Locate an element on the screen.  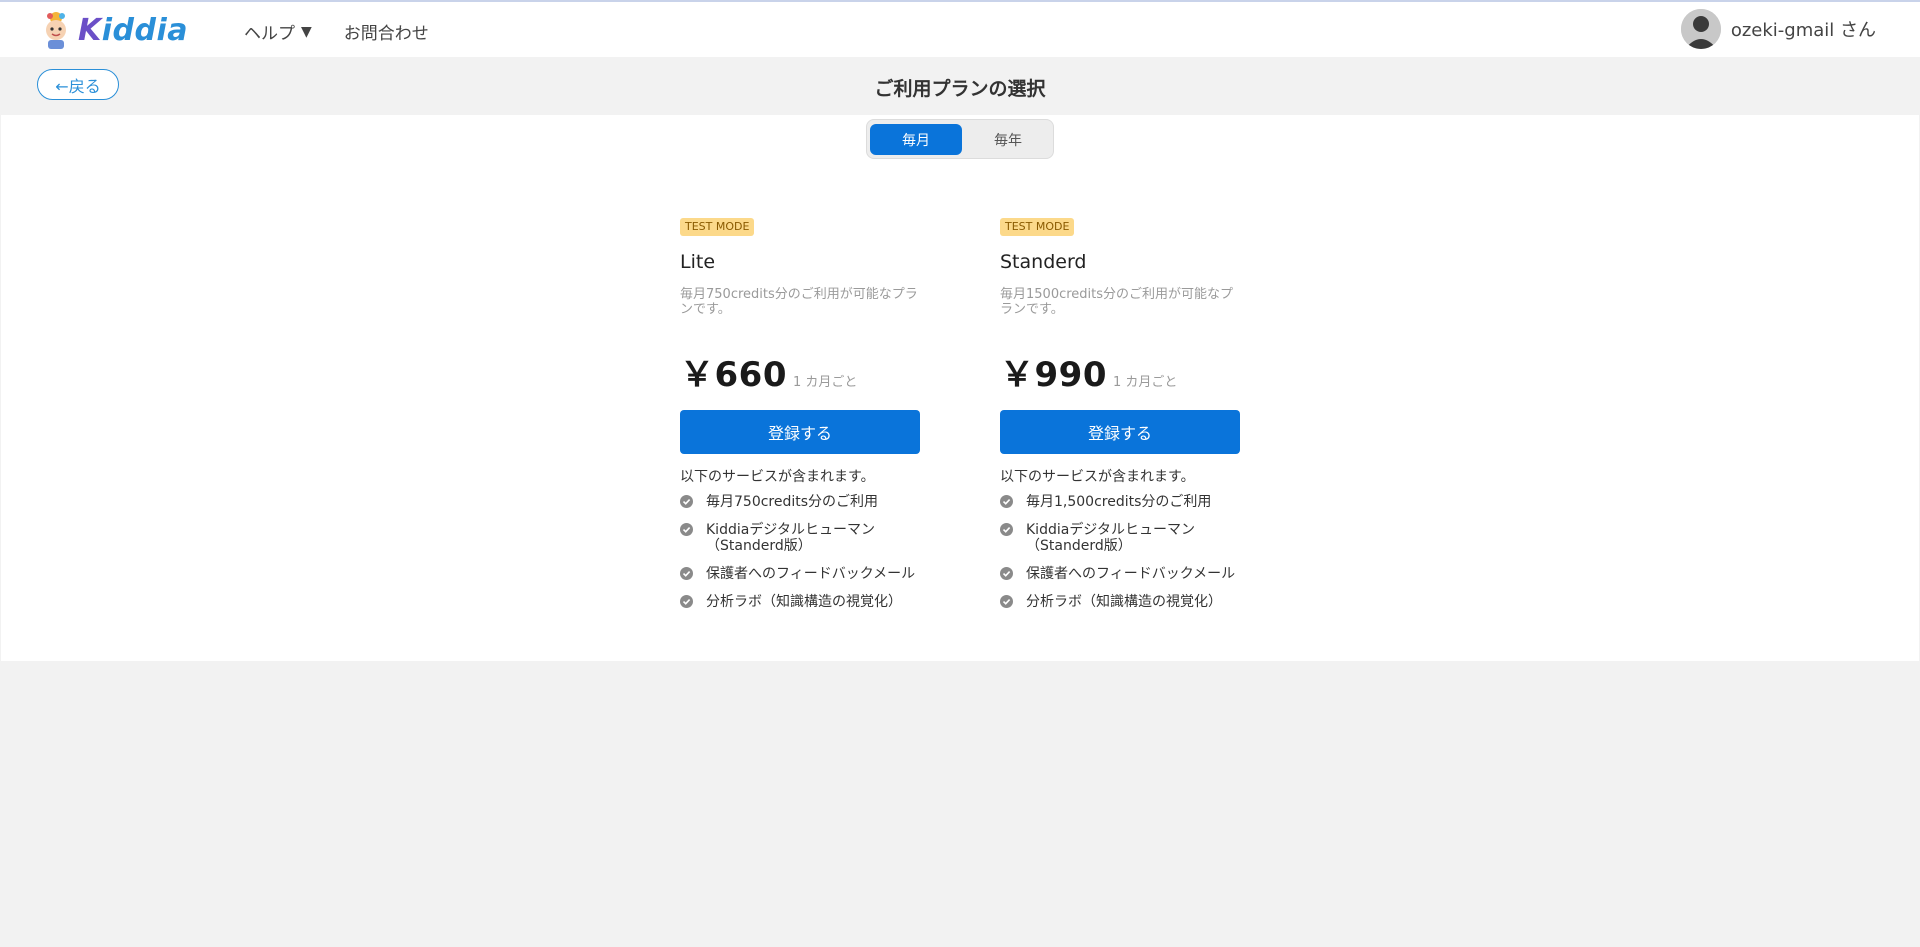
kiddia-logo: Kiddia is located at coordinates (113, 30).